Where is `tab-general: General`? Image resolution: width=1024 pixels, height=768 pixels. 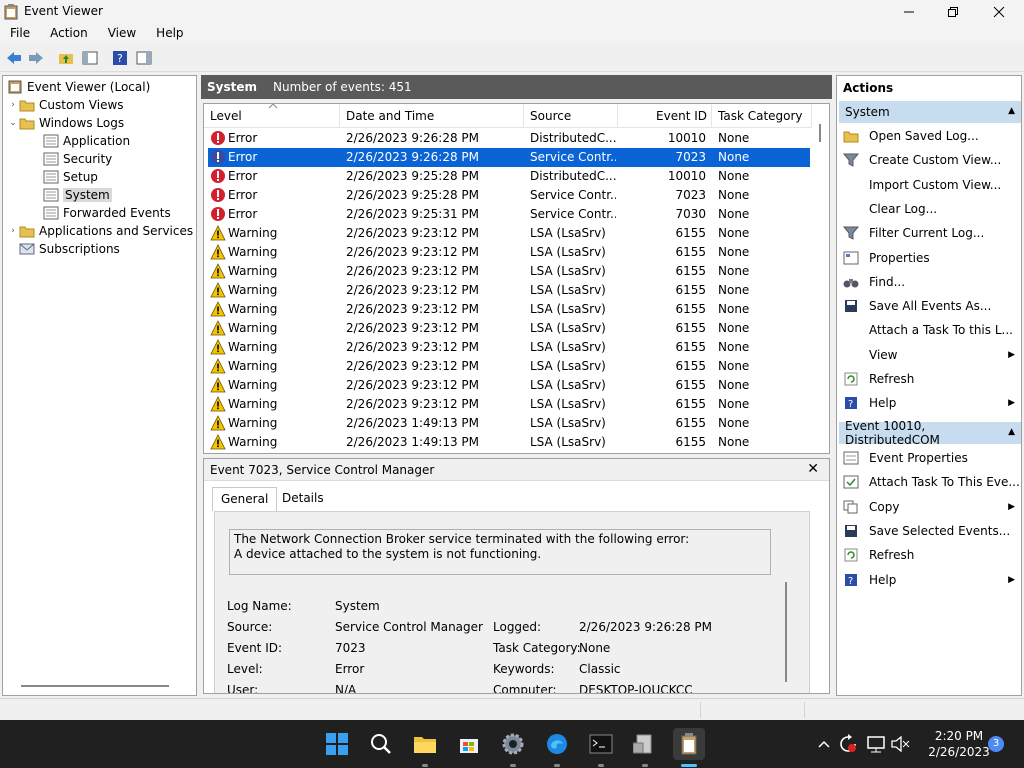
tab-general: General is located at coordinates (245, 499).